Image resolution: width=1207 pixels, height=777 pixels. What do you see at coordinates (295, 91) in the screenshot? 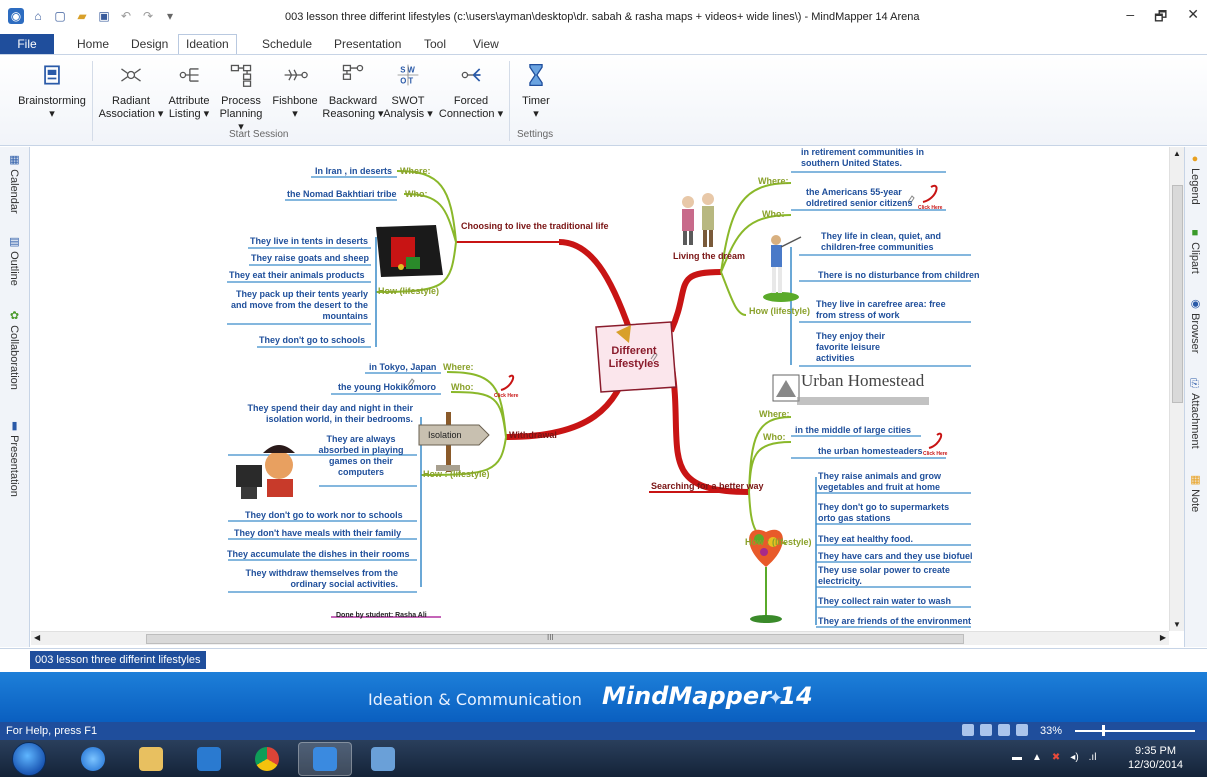
I see `fishbone-button: Fishbone ▾` at bounding box center [295, 91].